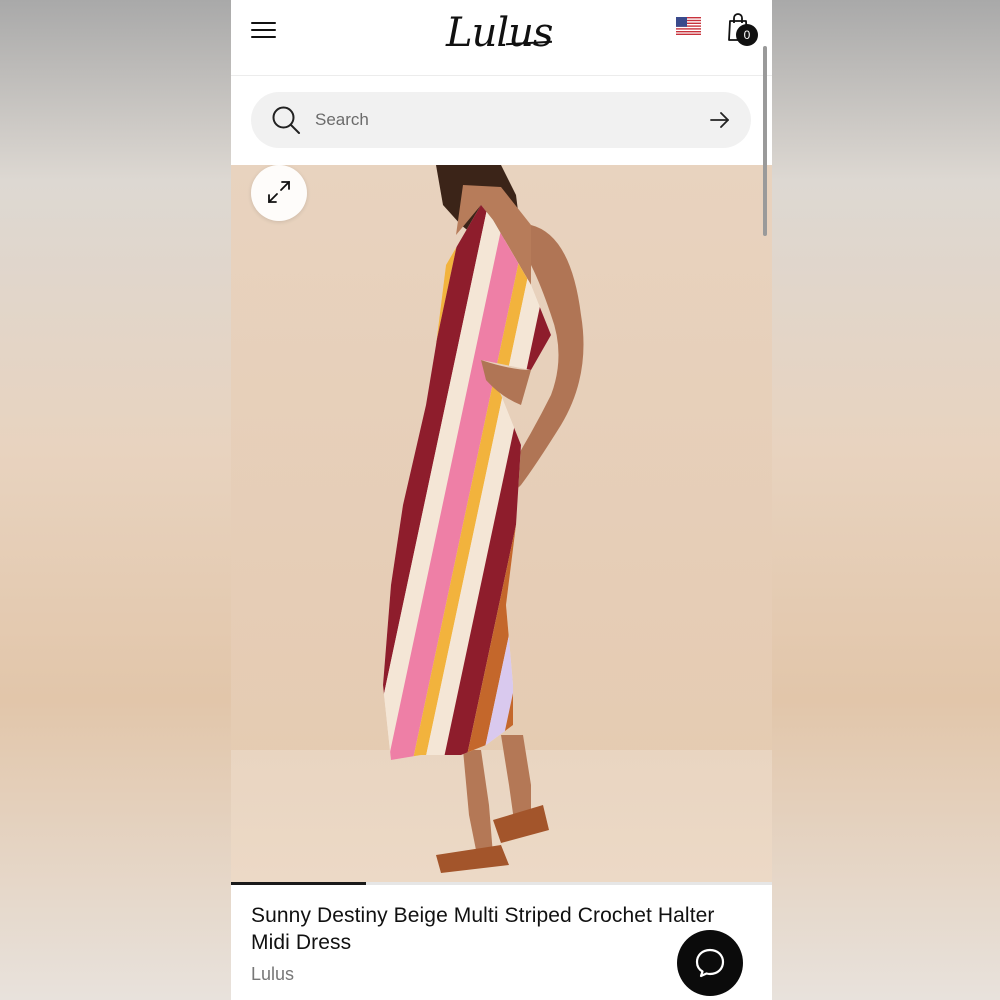 The width and height of the screenshot is (1000, 1000). I want to click on search-input, so click(500, 120).